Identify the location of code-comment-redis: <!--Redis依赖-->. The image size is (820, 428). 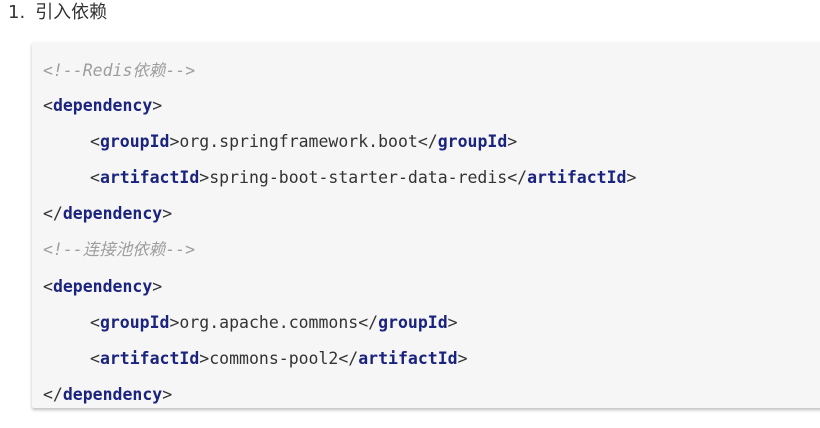
(119, 70).